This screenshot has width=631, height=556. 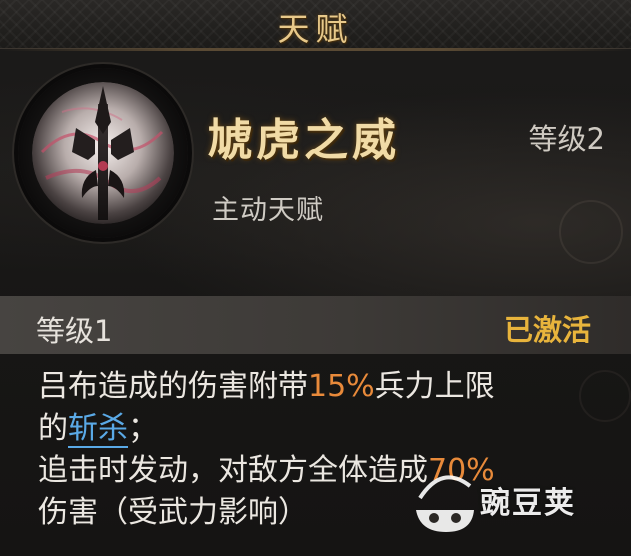 I want to click on description-line: 的斩杀；, so click(x=323, y=429).